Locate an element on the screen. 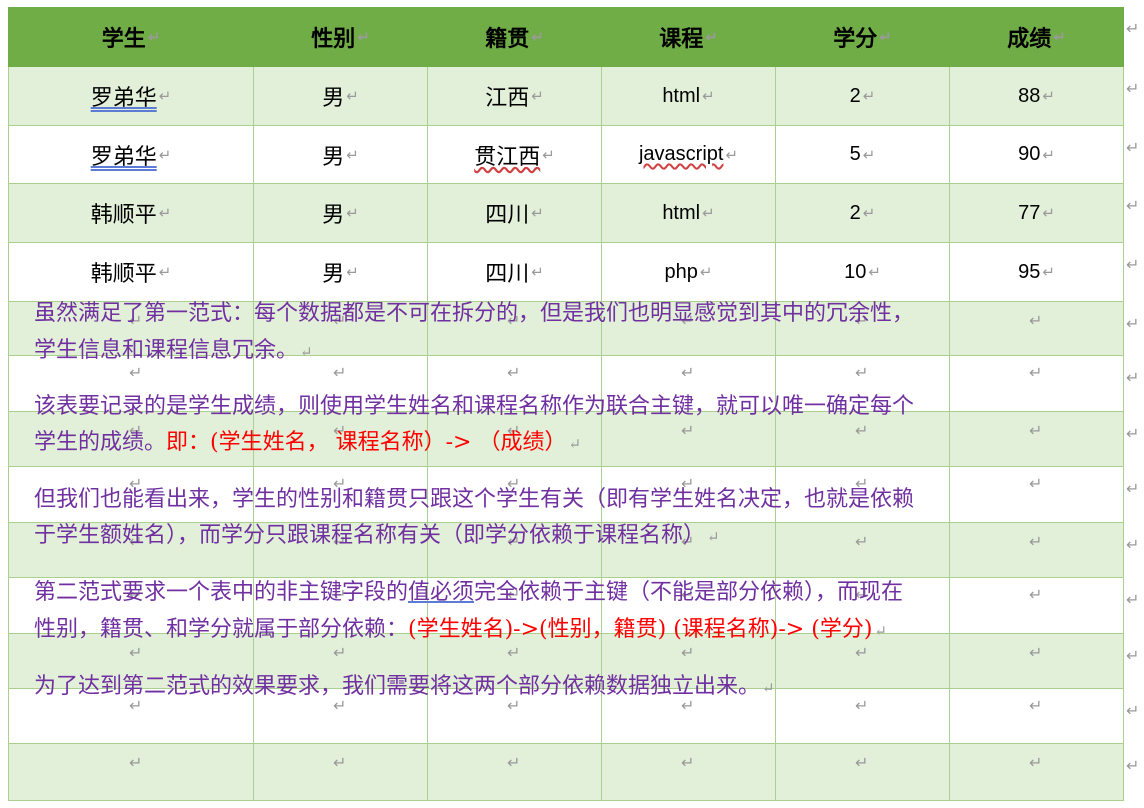  table-cell: php ↵ is located at coordinates (689, 272).